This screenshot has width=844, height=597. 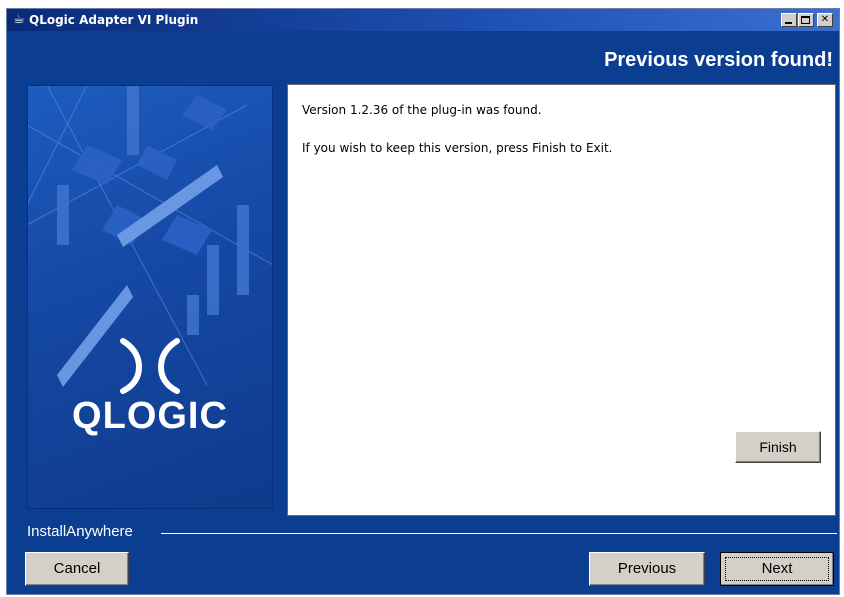 What do you see at coordinates (718, 60) in the screenshot?
I see `page-title: Previous version found!` at bounding box center [718, 60].